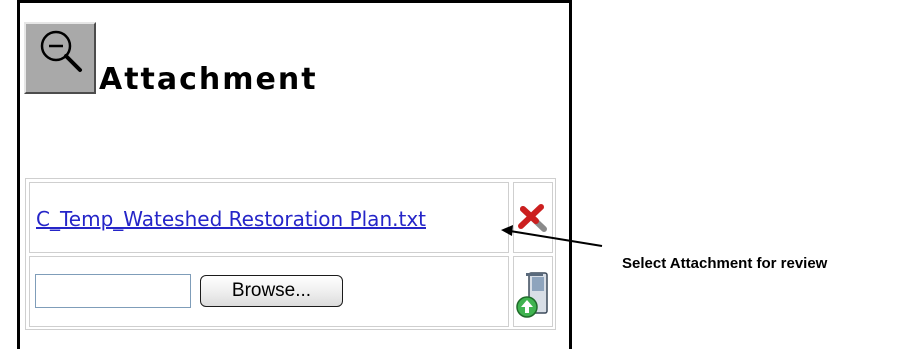 The width and height of the screenshot is (907, 349). I want to click on attachment-link-cell: C_Temp_Wateshed Restoration Plan.txt, so click(269, 217).